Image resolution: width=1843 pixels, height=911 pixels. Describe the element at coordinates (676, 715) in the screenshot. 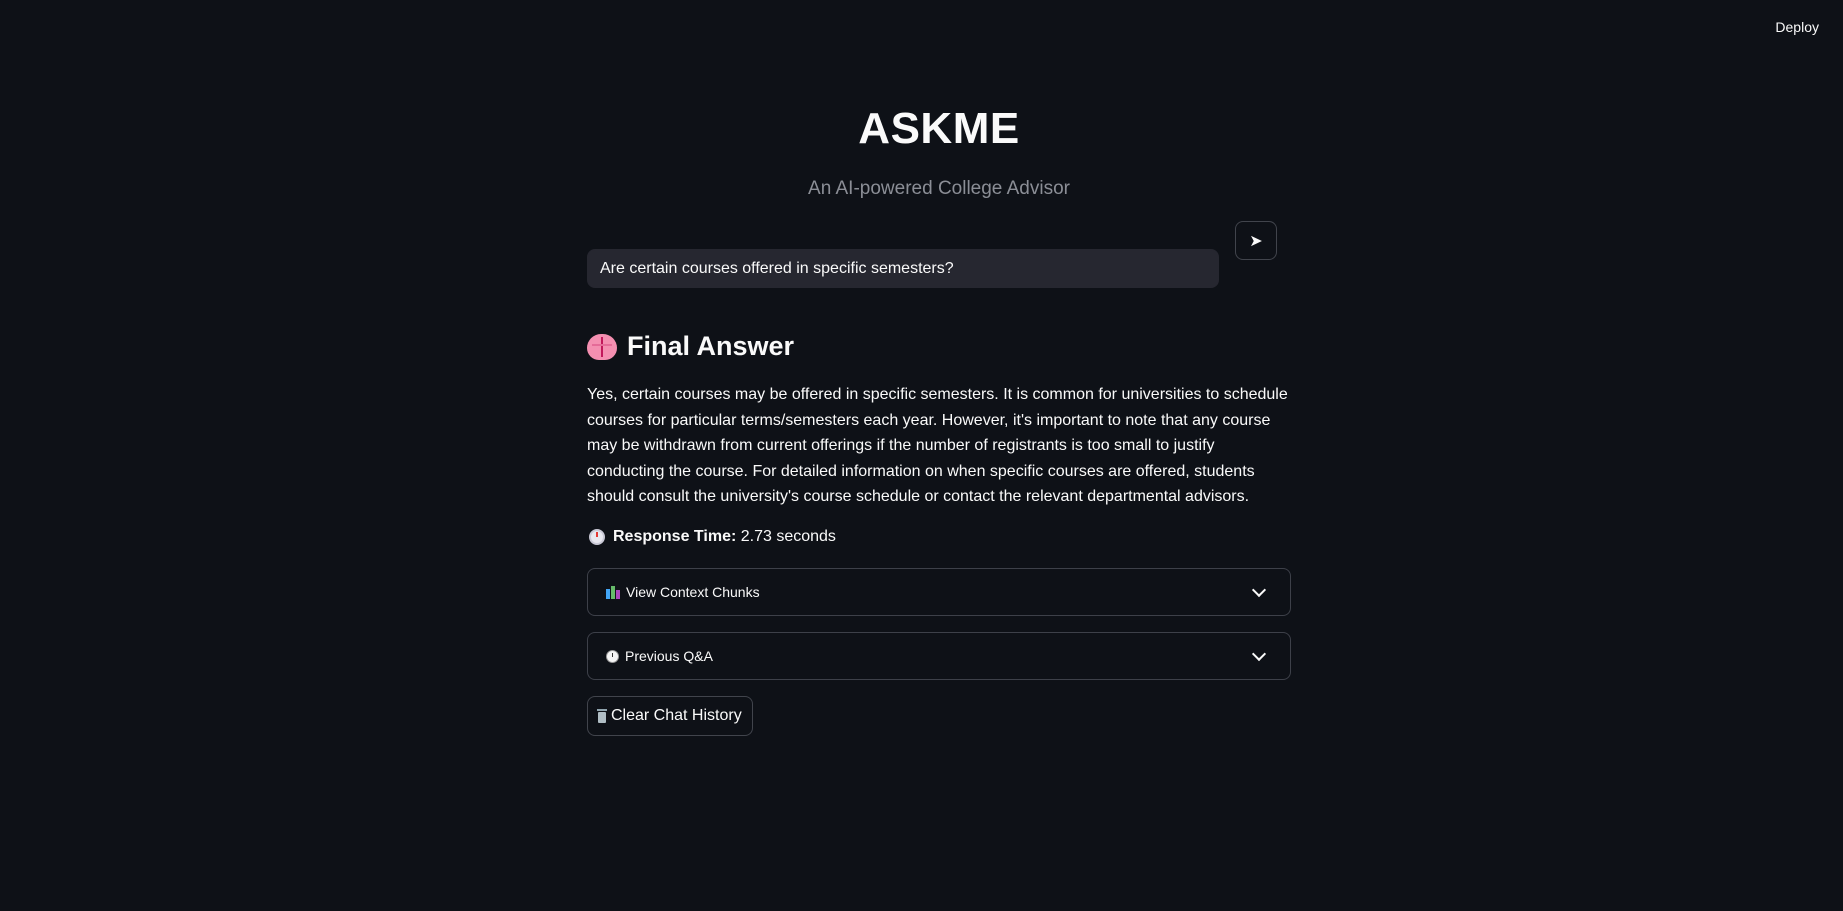

I see `clear-chat-history-label: Clear Chat History` at that location.